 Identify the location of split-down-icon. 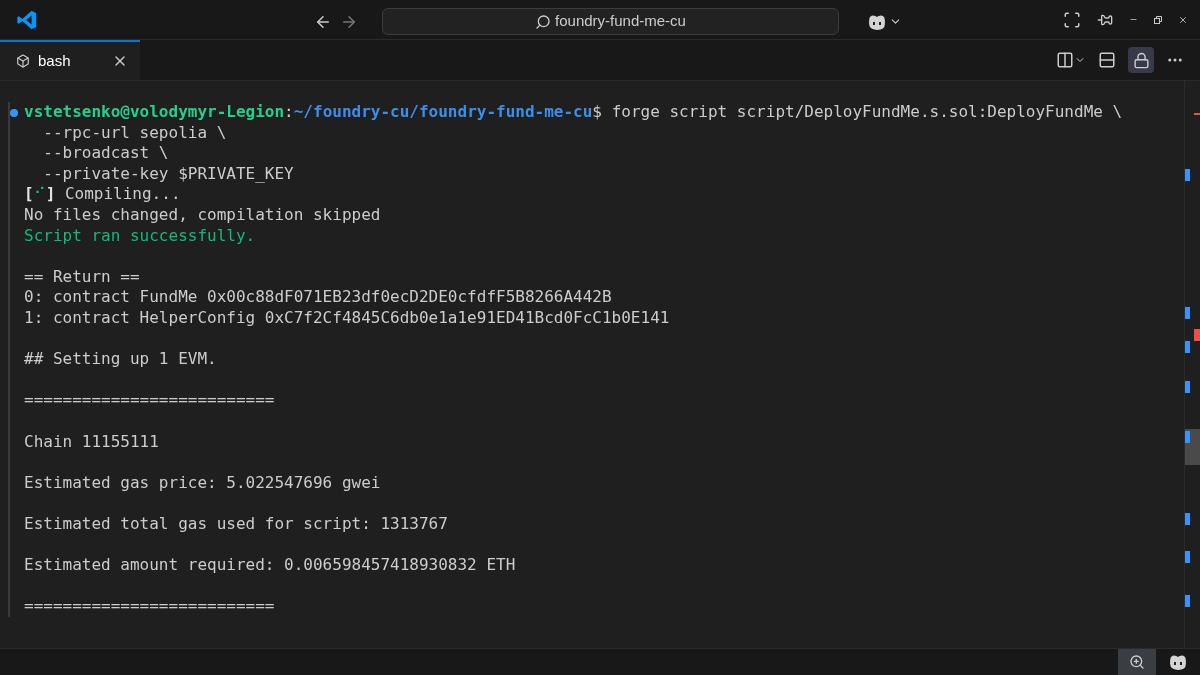
(1107, 60).